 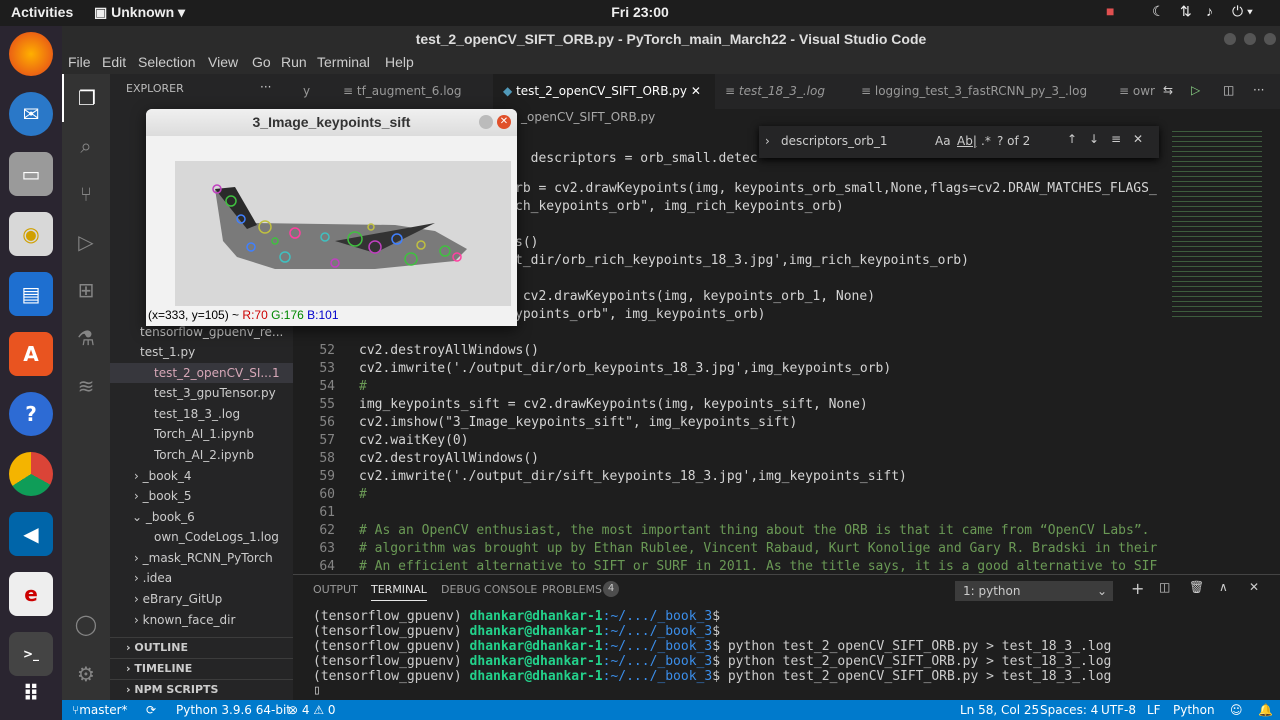 What do you see at coordinates (223, 393) in the screenshot?
I see `file-item: test_3_gpuTensor.py` at bounding box center [223, 393].